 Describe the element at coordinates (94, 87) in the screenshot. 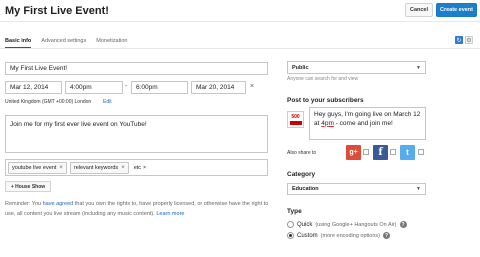

I see `start-time-input: 4:00pm` at that location.